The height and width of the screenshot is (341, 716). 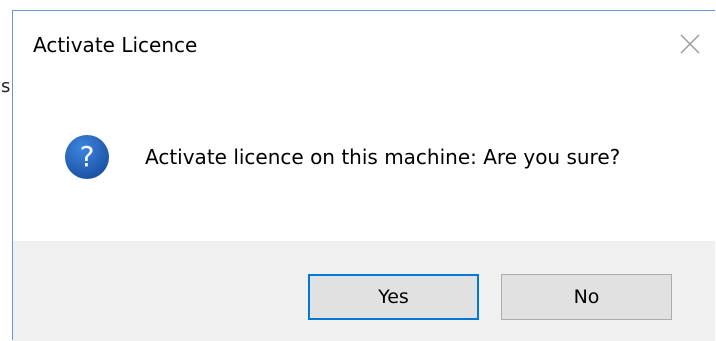 I want to click on dialog-title: Activate Licence, so click(x=115, y=45).